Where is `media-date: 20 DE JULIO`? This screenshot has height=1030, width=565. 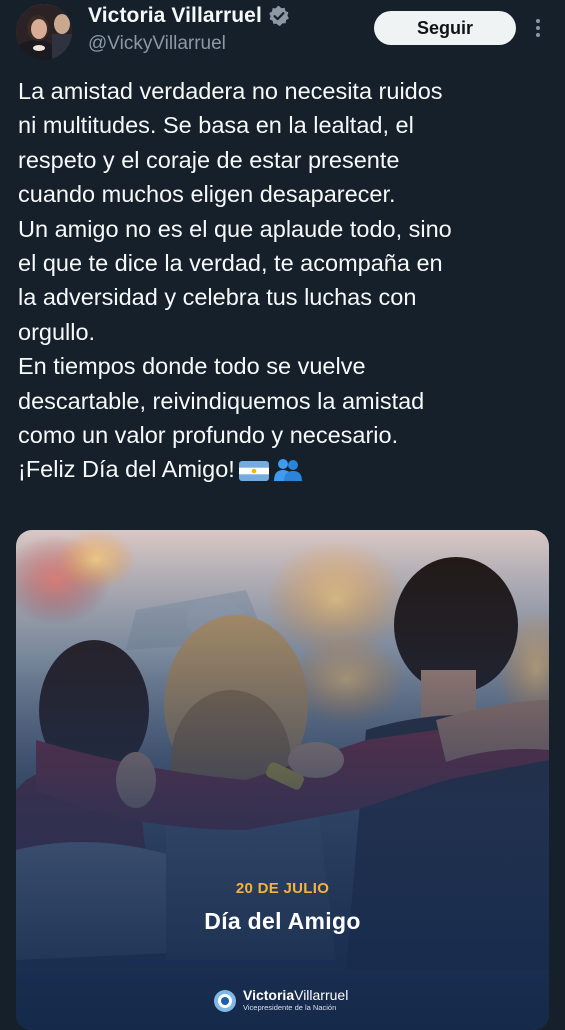 media-date: 20 DE JULIO is located at coordinates (282, 888).